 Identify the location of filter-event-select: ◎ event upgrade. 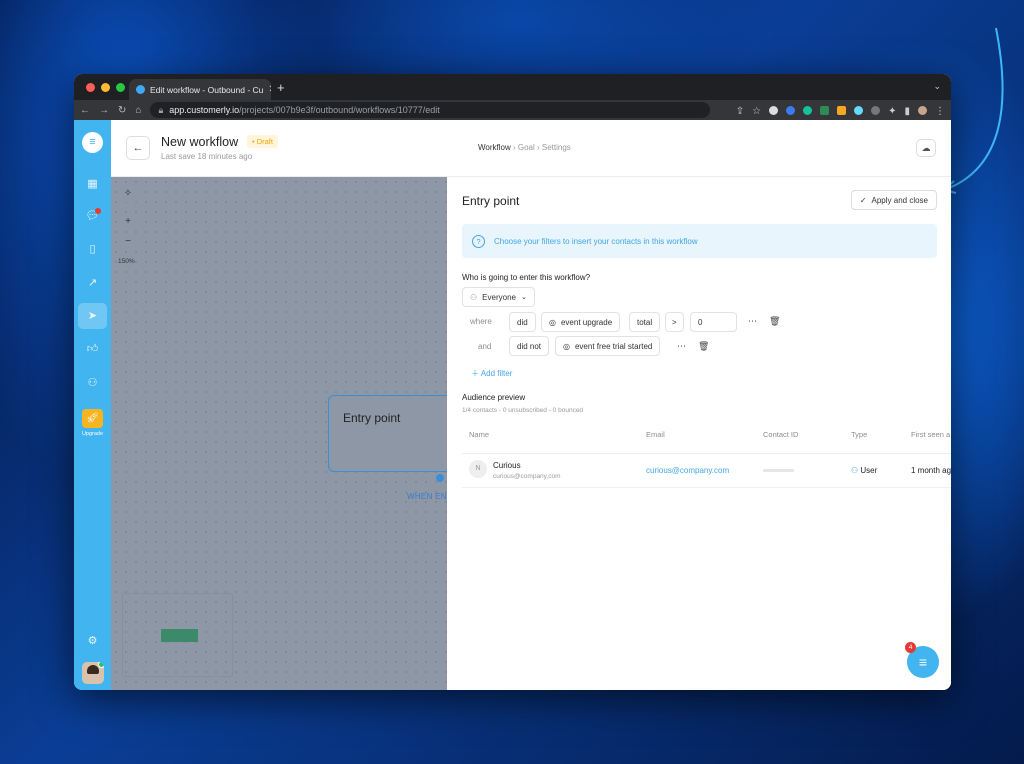
(581, 322).